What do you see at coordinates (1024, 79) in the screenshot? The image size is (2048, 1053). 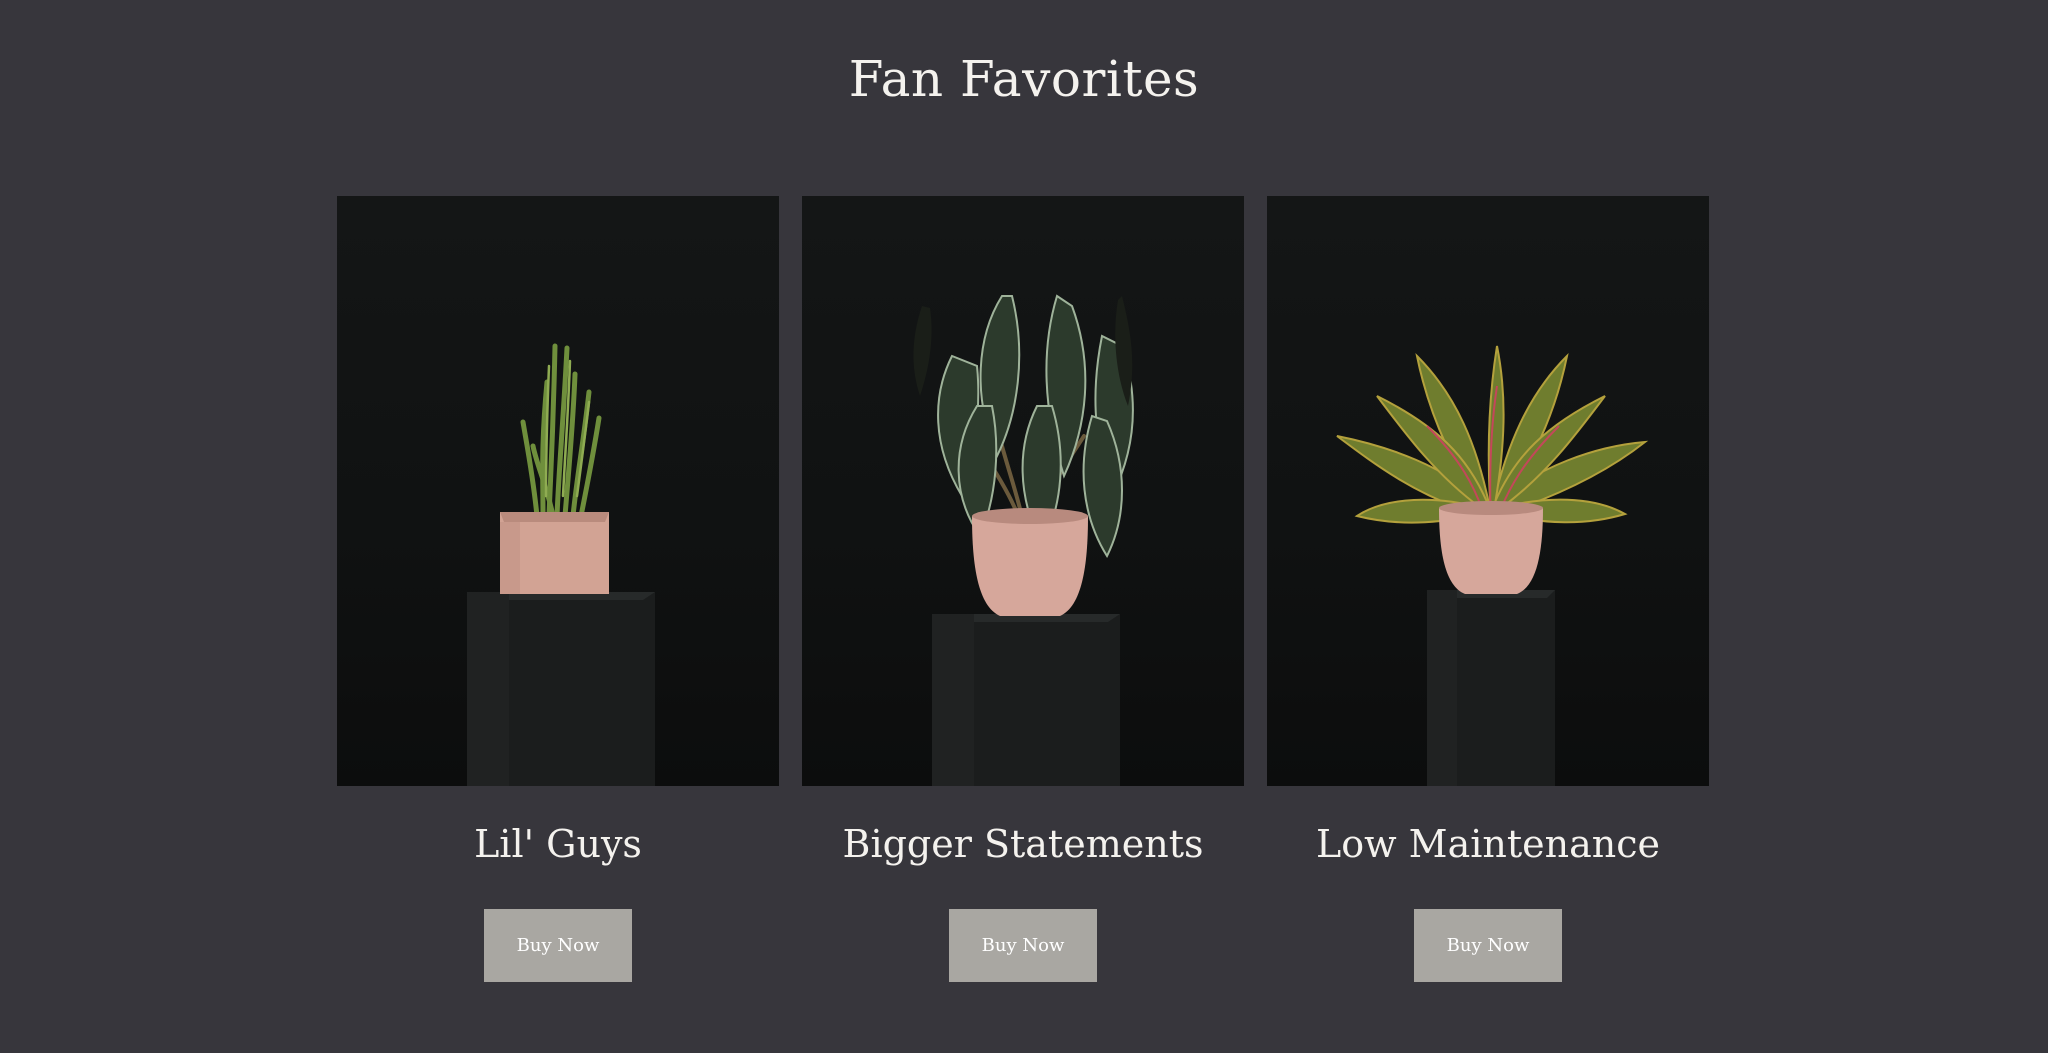 I see `section-title: Fan Favorites` at bounding box center [1024, 79].